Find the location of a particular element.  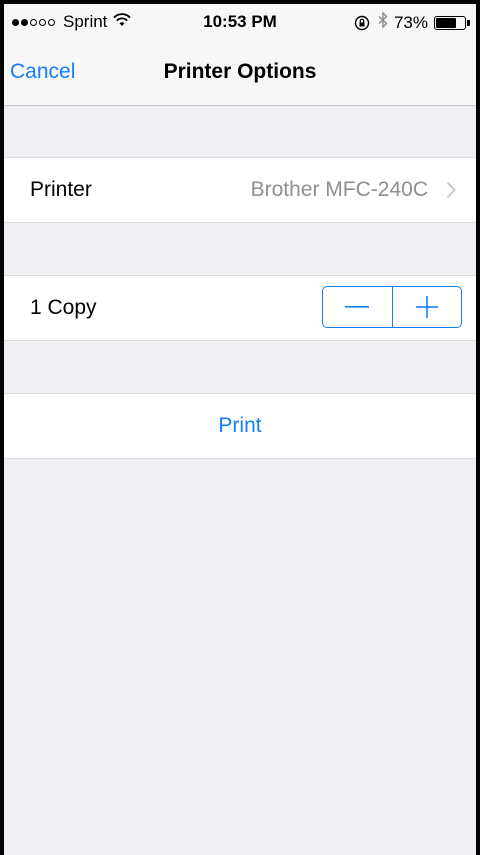

printer-value: Brother MFC-240C is located at coordinates (339, 189).